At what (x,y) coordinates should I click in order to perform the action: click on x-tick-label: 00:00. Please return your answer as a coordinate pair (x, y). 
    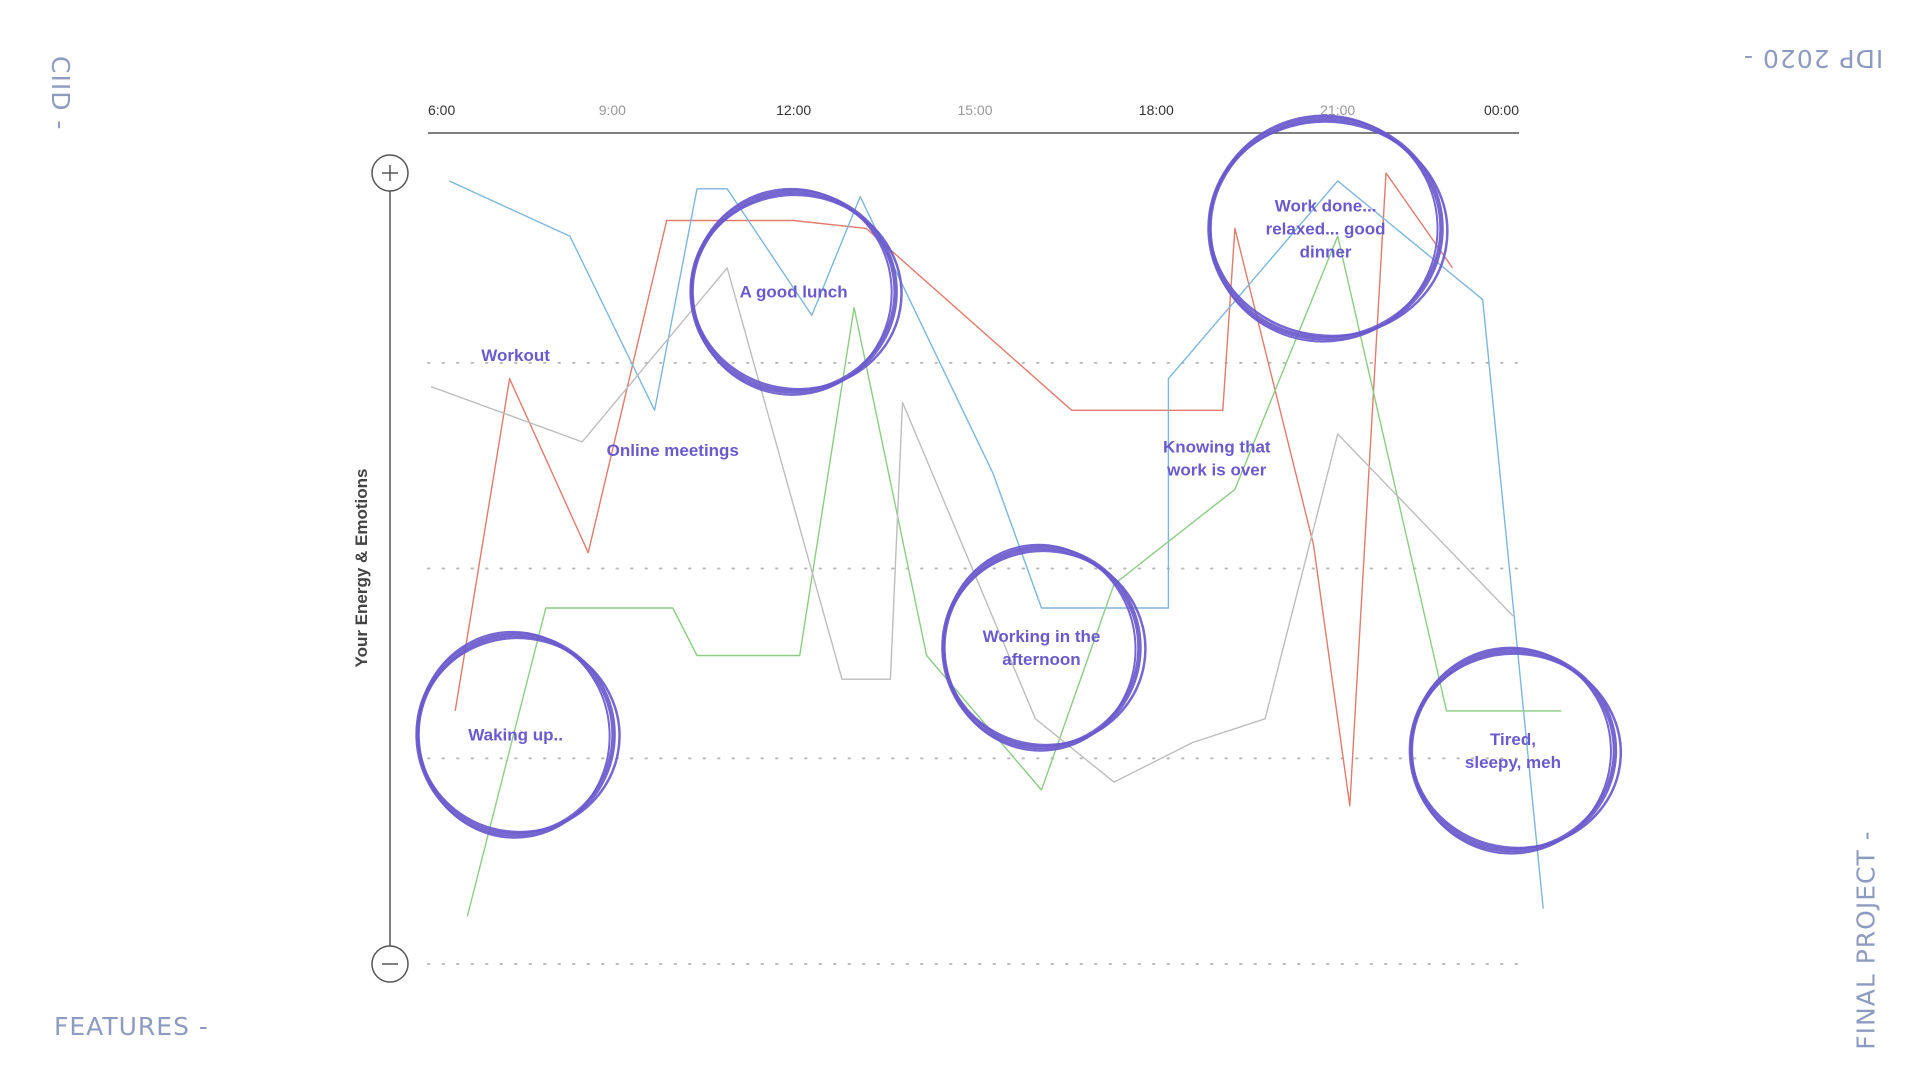
    Looking at the image, I should click on (1501, 110).